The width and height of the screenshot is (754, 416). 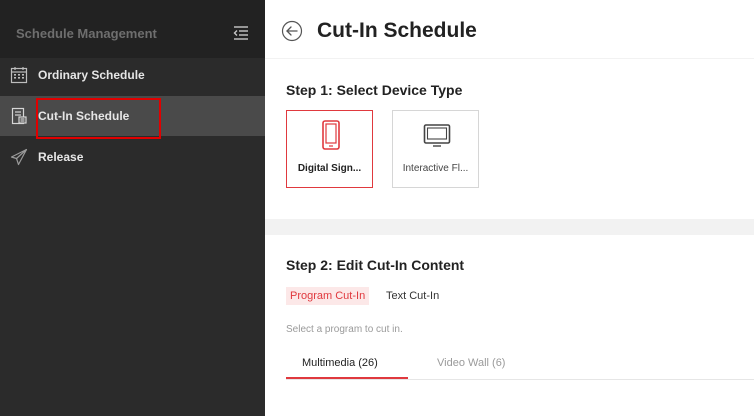 What do you see at coordinates (437, 135) in the screenshot?
I see `monitor-icon` at bounding box center [437, 135].